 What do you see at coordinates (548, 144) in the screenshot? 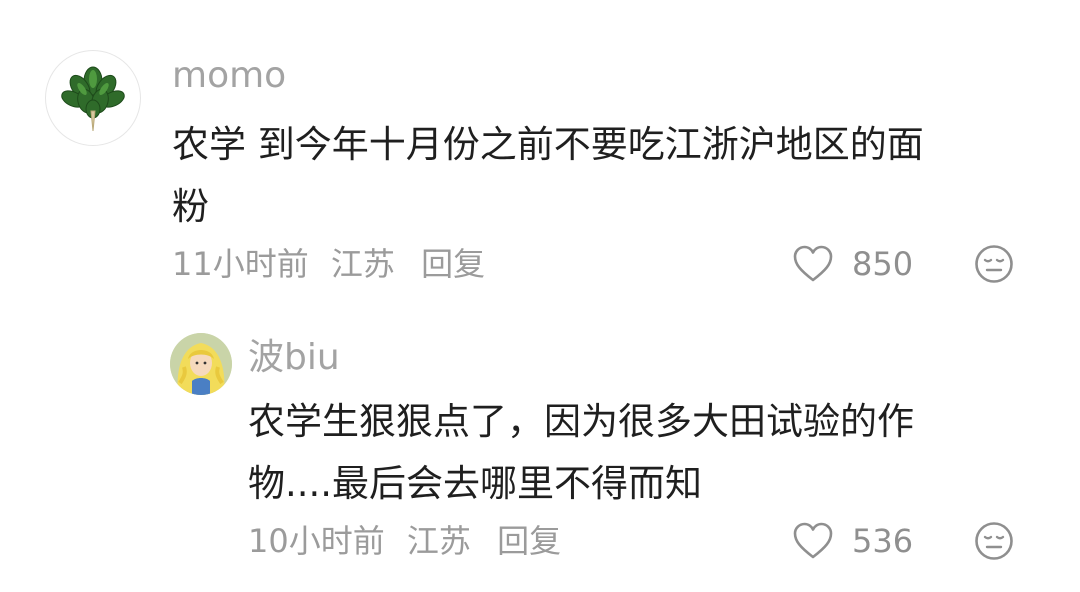
I see `comment-text-line: 农学 到今年十月份之前不要吃江浙沪地区的面` at bounding box center [548, 144].